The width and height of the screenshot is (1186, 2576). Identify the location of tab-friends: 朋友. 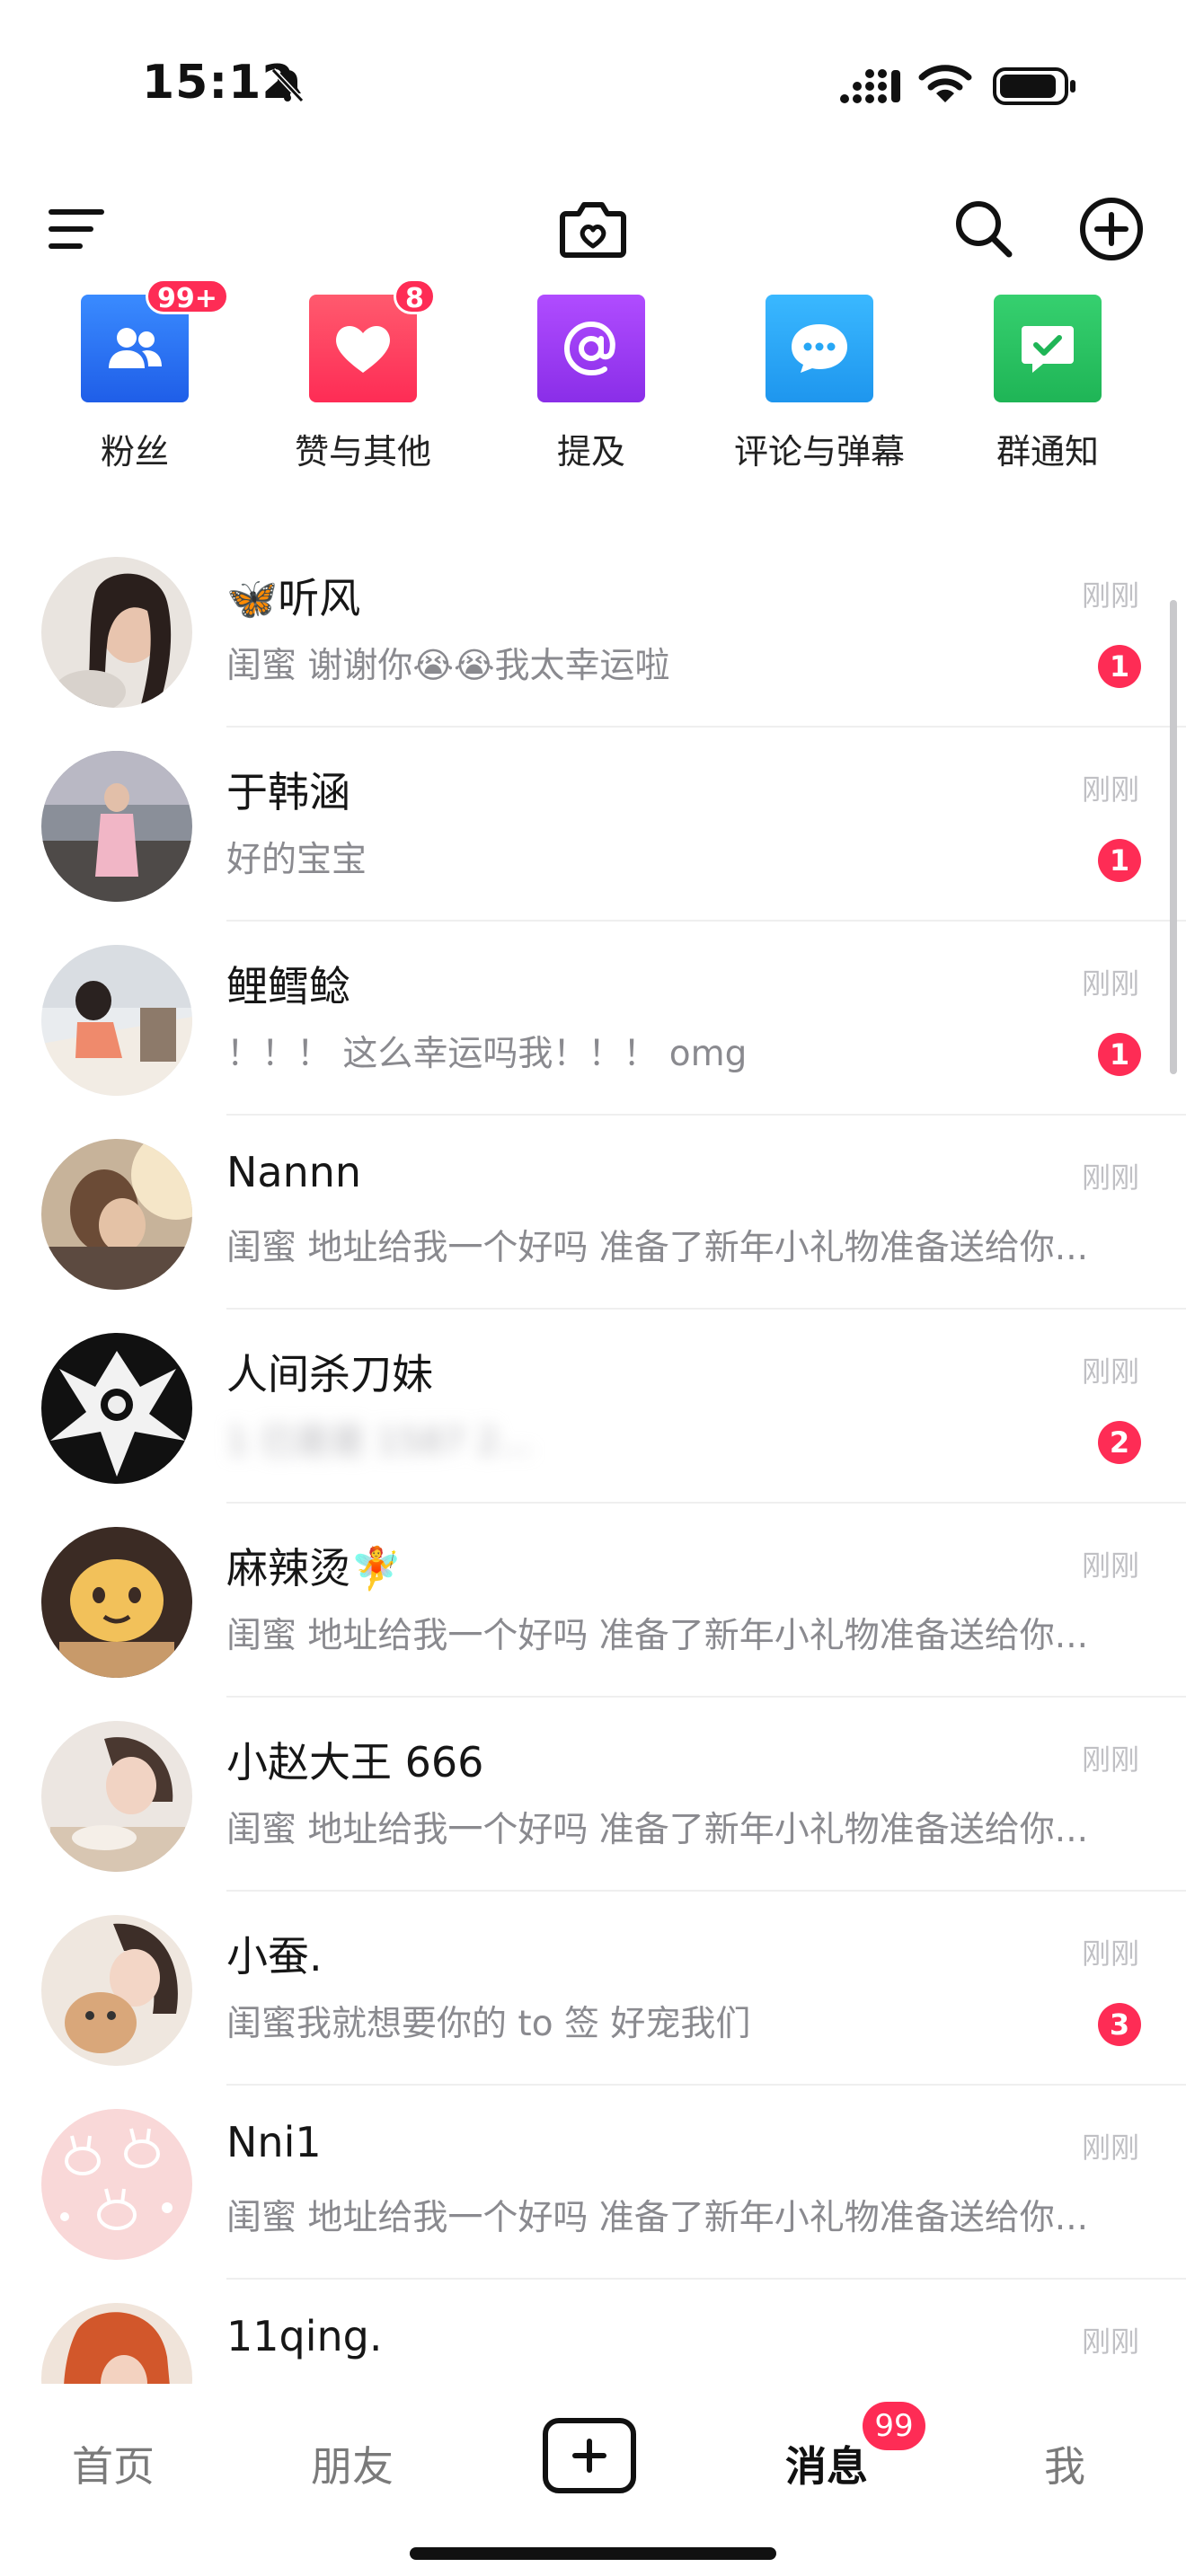
(352, 2463).